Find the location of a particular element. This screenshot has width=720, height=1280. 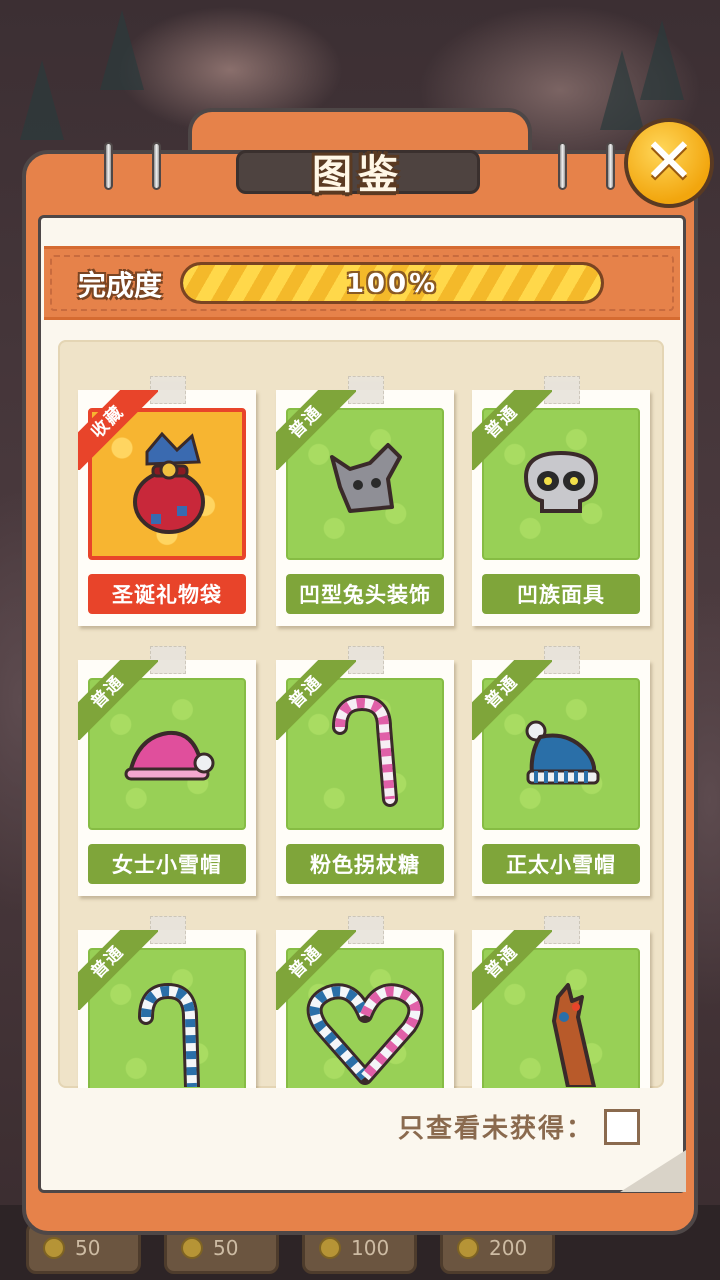

price-value: 100 is located at coordinates (370, 1248).